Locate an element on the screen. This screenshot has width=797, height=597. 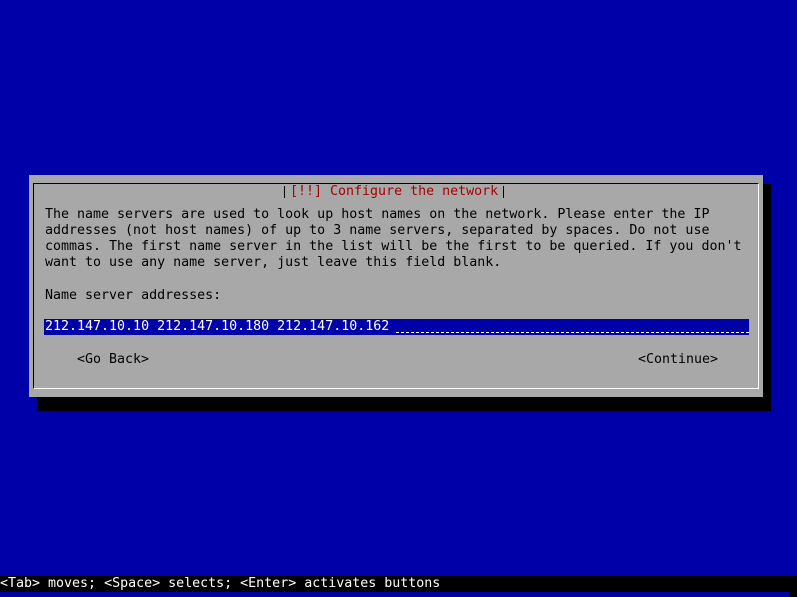
input-empty-area is located at coordinates (572, 332).